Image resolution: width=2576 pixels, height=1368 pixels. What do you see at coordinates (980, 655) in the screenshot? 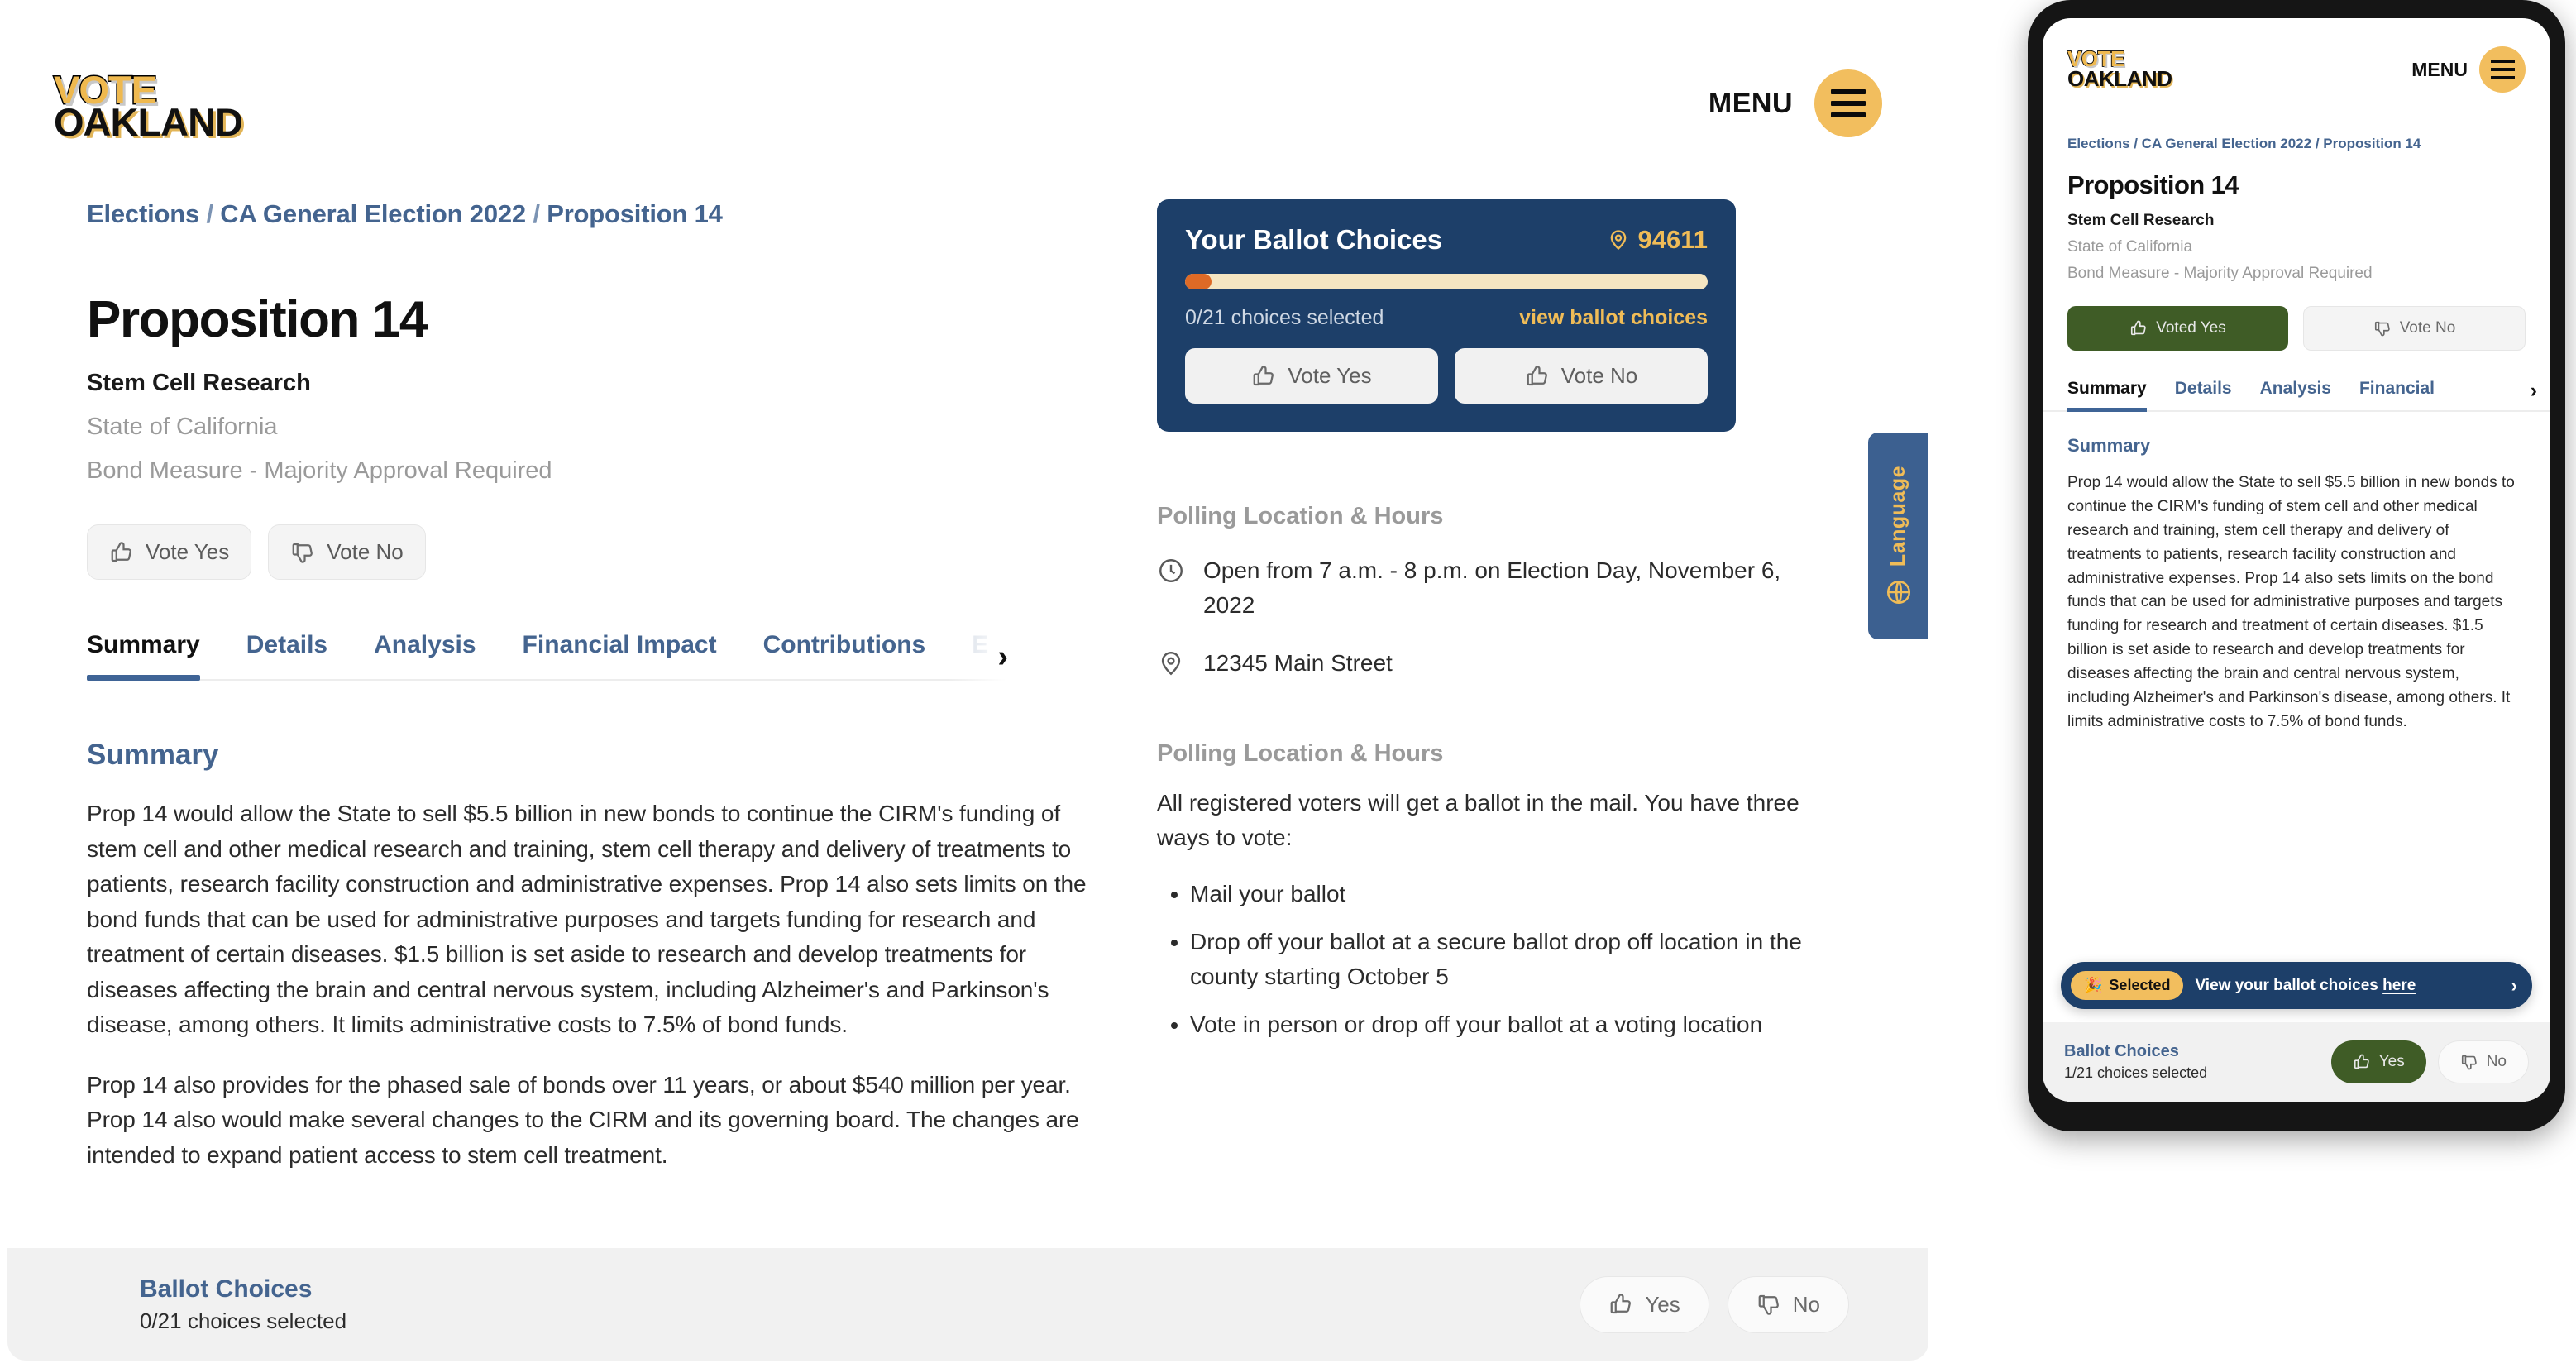
I see `tab-next-hidden: E` at bounding box center [980, 655].